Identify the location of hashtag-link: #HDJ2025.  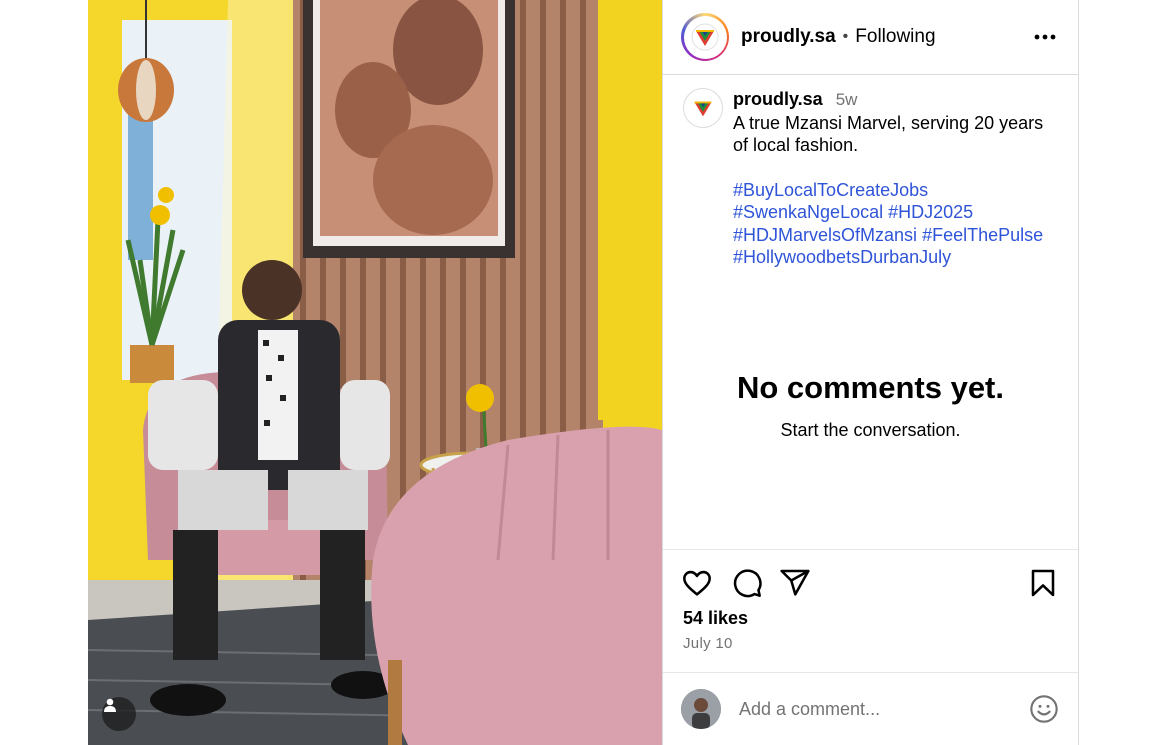
(930, 212).